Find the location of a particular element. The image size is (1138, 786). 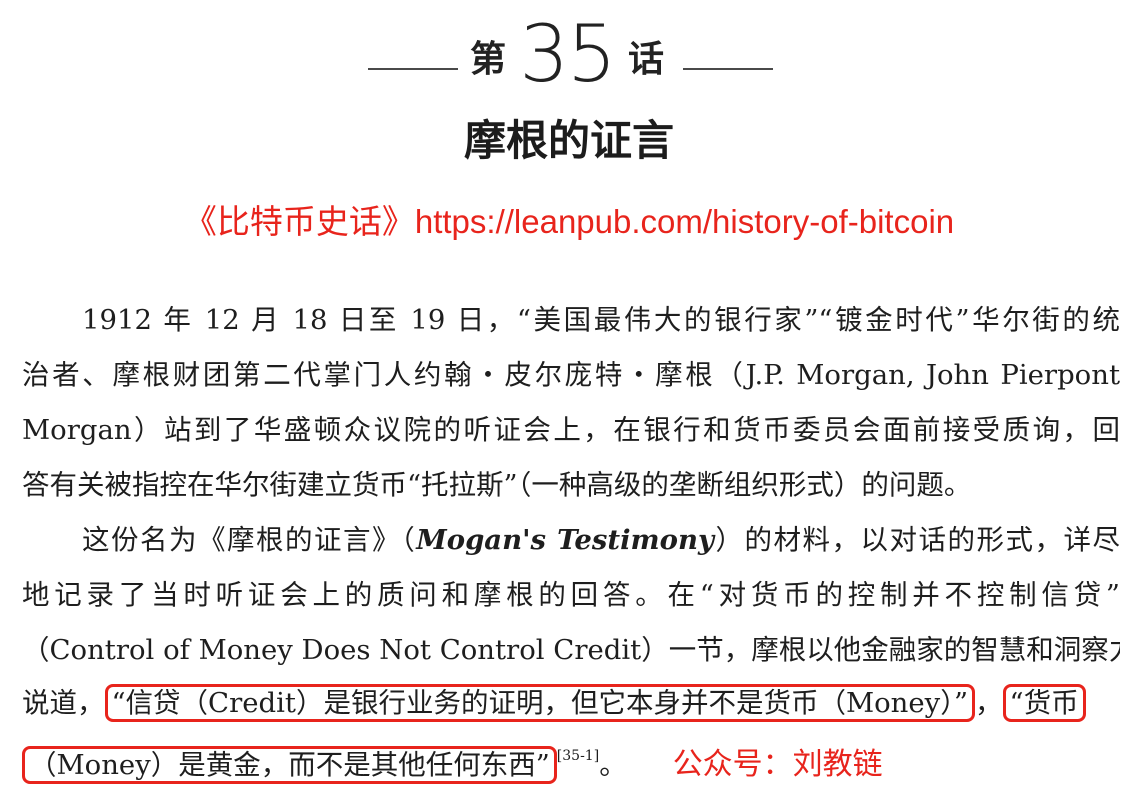

chapter-number: 35 is located at coordinates (567, 55).